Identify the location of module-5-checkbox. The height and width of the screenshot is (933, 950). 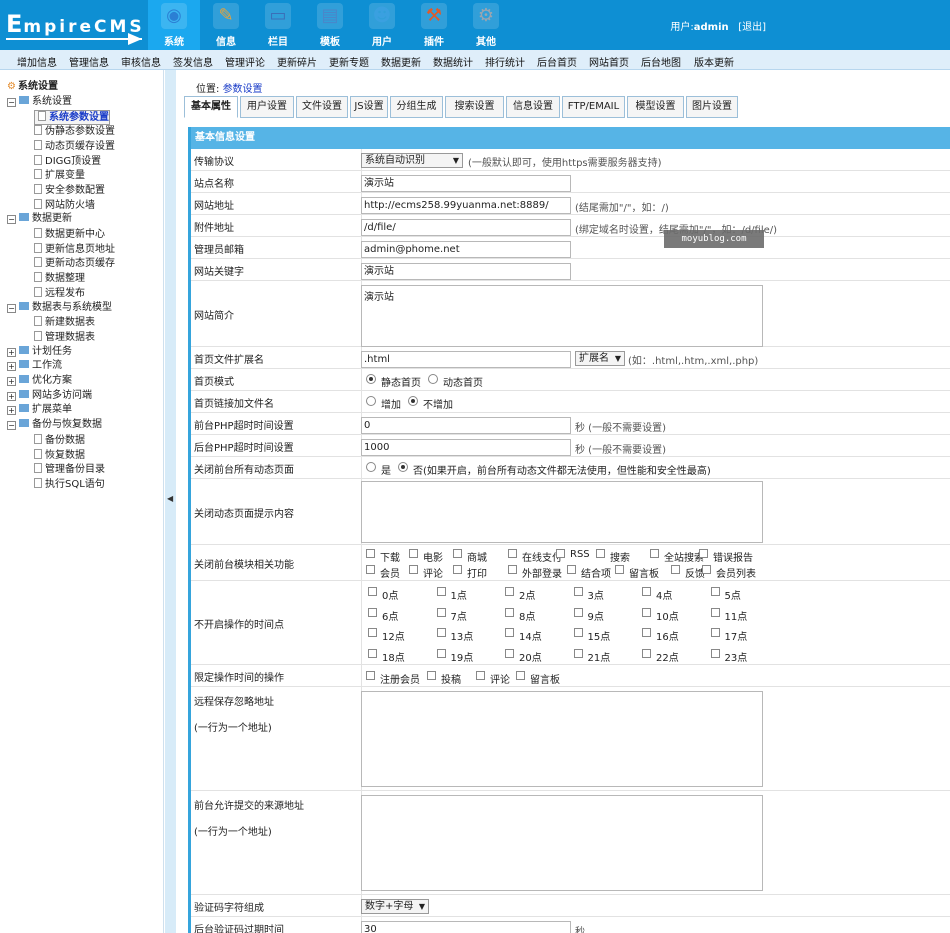
(600, 553).